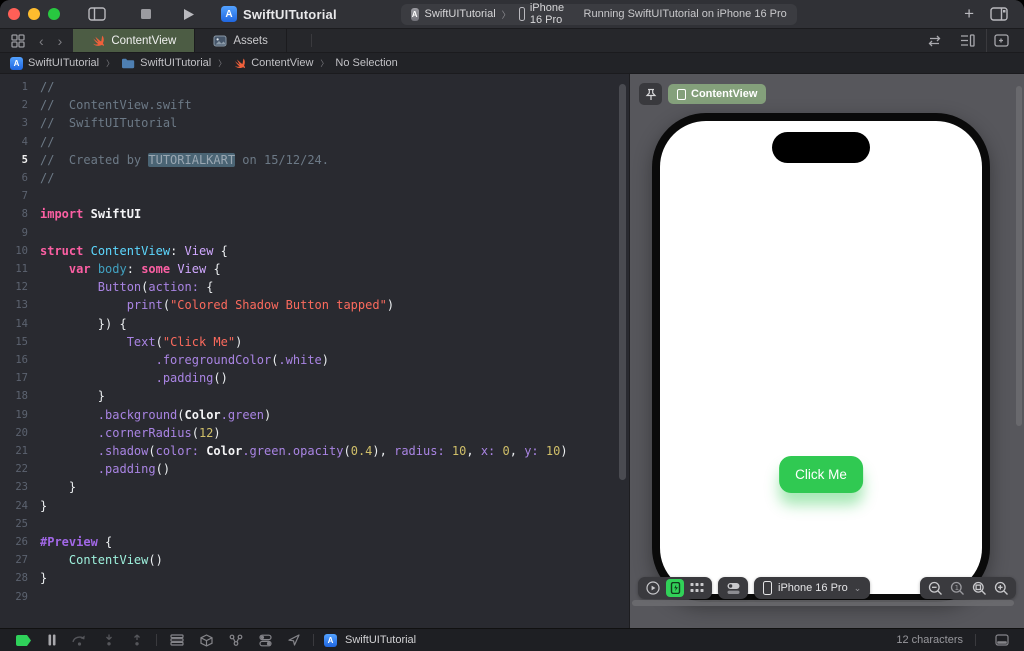 This screenshot has height=651, width=1024. Describe the element at coordinates (314, 324) in the screenshot. I see `code-line: 14 }) {` at that location.